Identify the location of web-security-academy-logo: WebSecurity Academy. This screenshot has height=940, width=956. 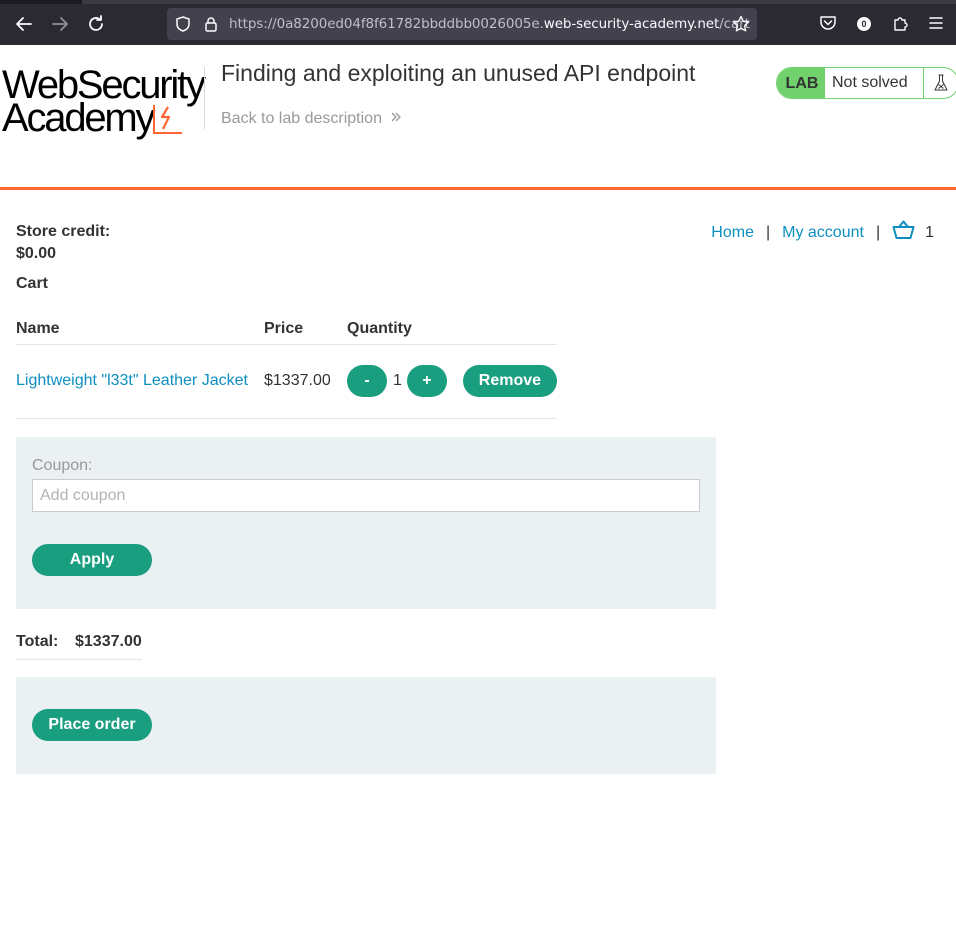
(104, 102).